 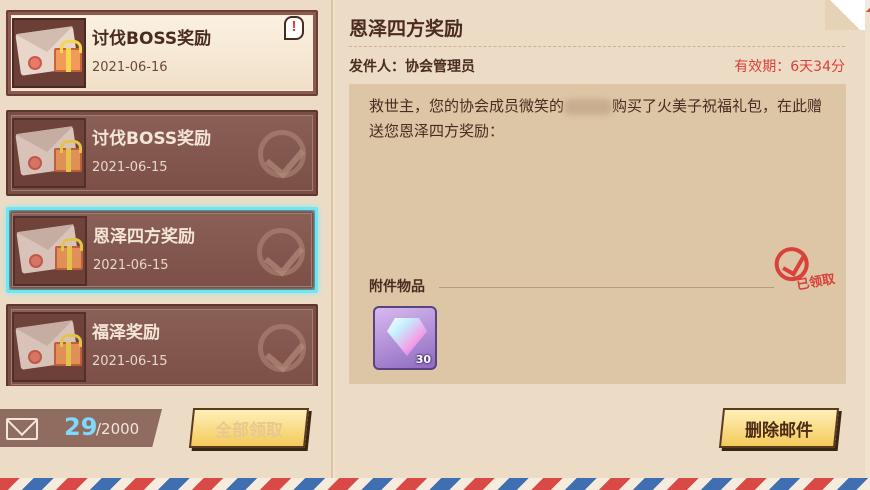 I want to click on claimed-stamp-icon: 已领取, so click(x=810, y=270).